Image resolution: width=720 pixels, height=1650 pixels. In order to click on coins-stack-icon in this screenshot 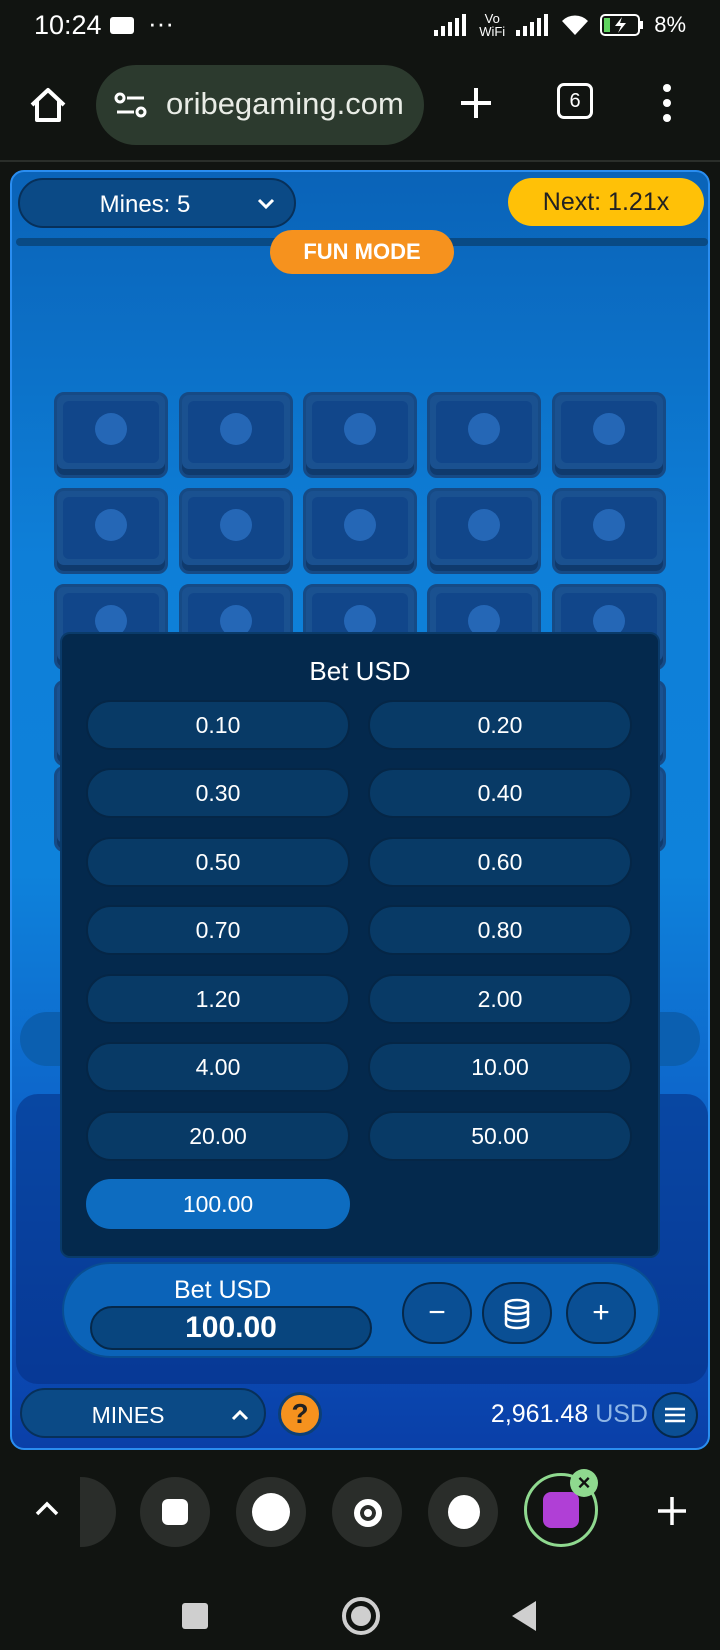, I will do `click(517, 1314)`.